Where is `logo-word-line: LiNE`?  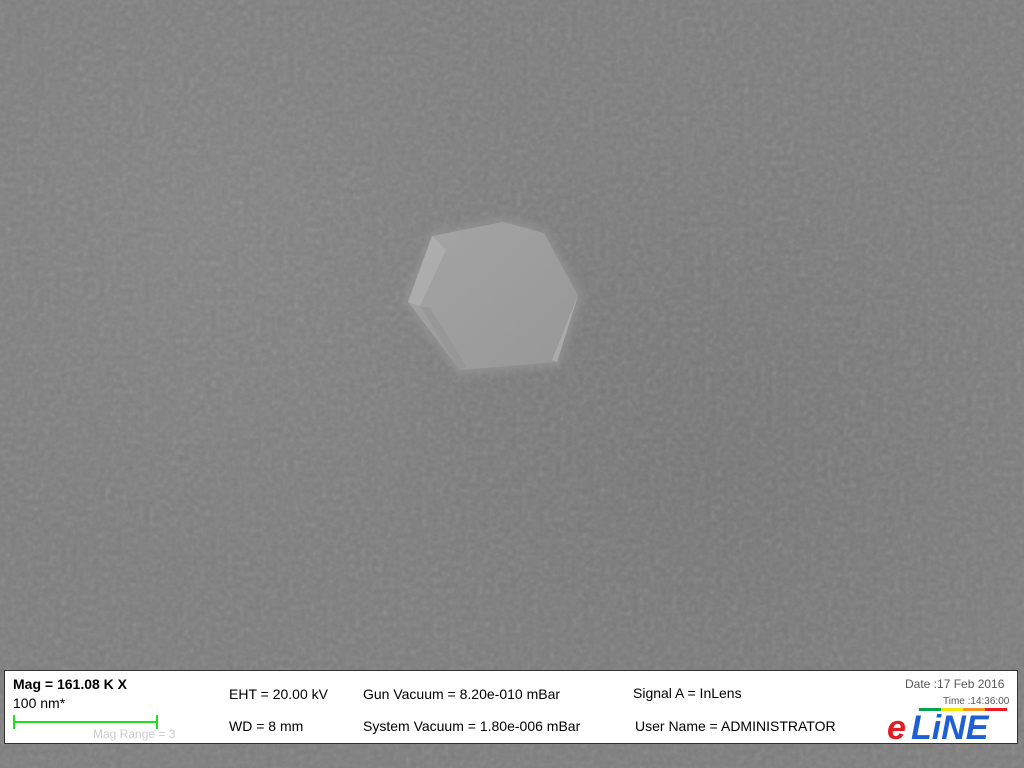 logo-word-line: LiNE is located at coordinates (950, 725).